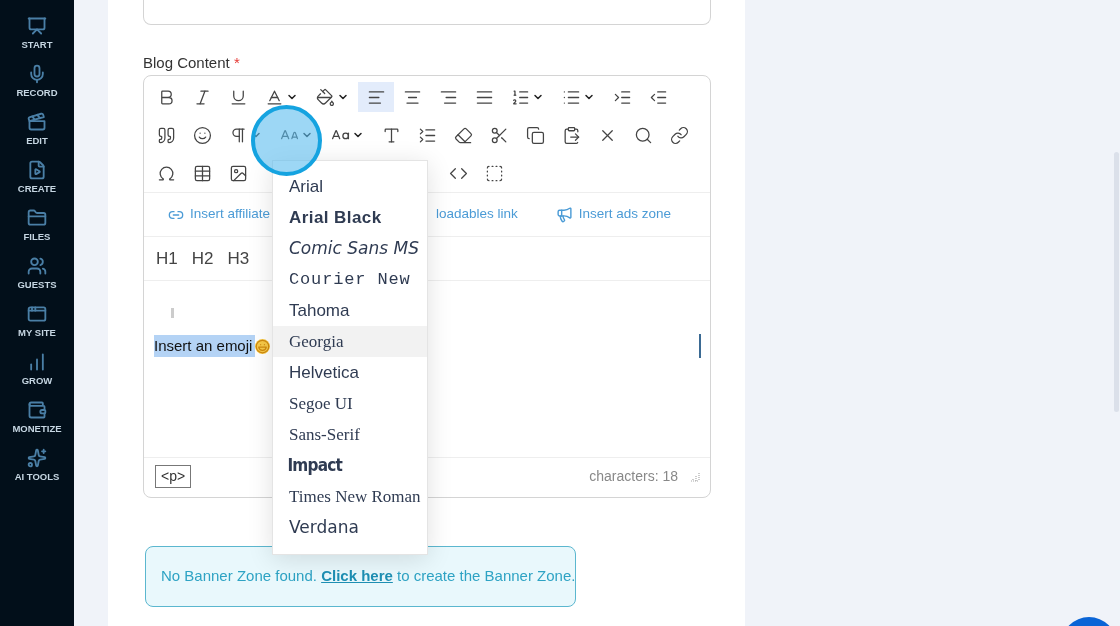 This screenshot has height=626, width=1120. Describe the element at coordinates (166, 135) in the screenshot. I see `quote-icon` at that location.